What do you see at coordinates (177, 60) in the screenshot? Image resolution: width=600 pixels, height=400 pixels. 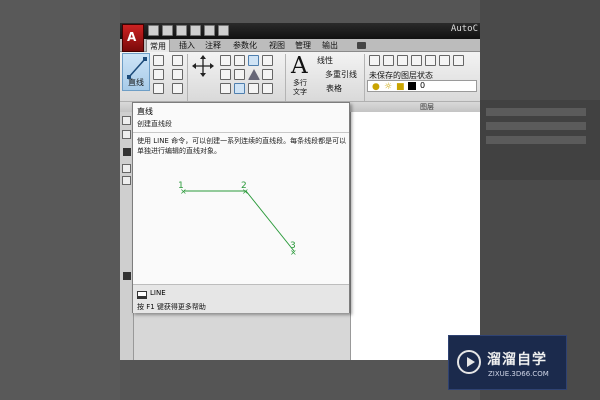 I see `spline-icon` at bounding box center [177, 60].